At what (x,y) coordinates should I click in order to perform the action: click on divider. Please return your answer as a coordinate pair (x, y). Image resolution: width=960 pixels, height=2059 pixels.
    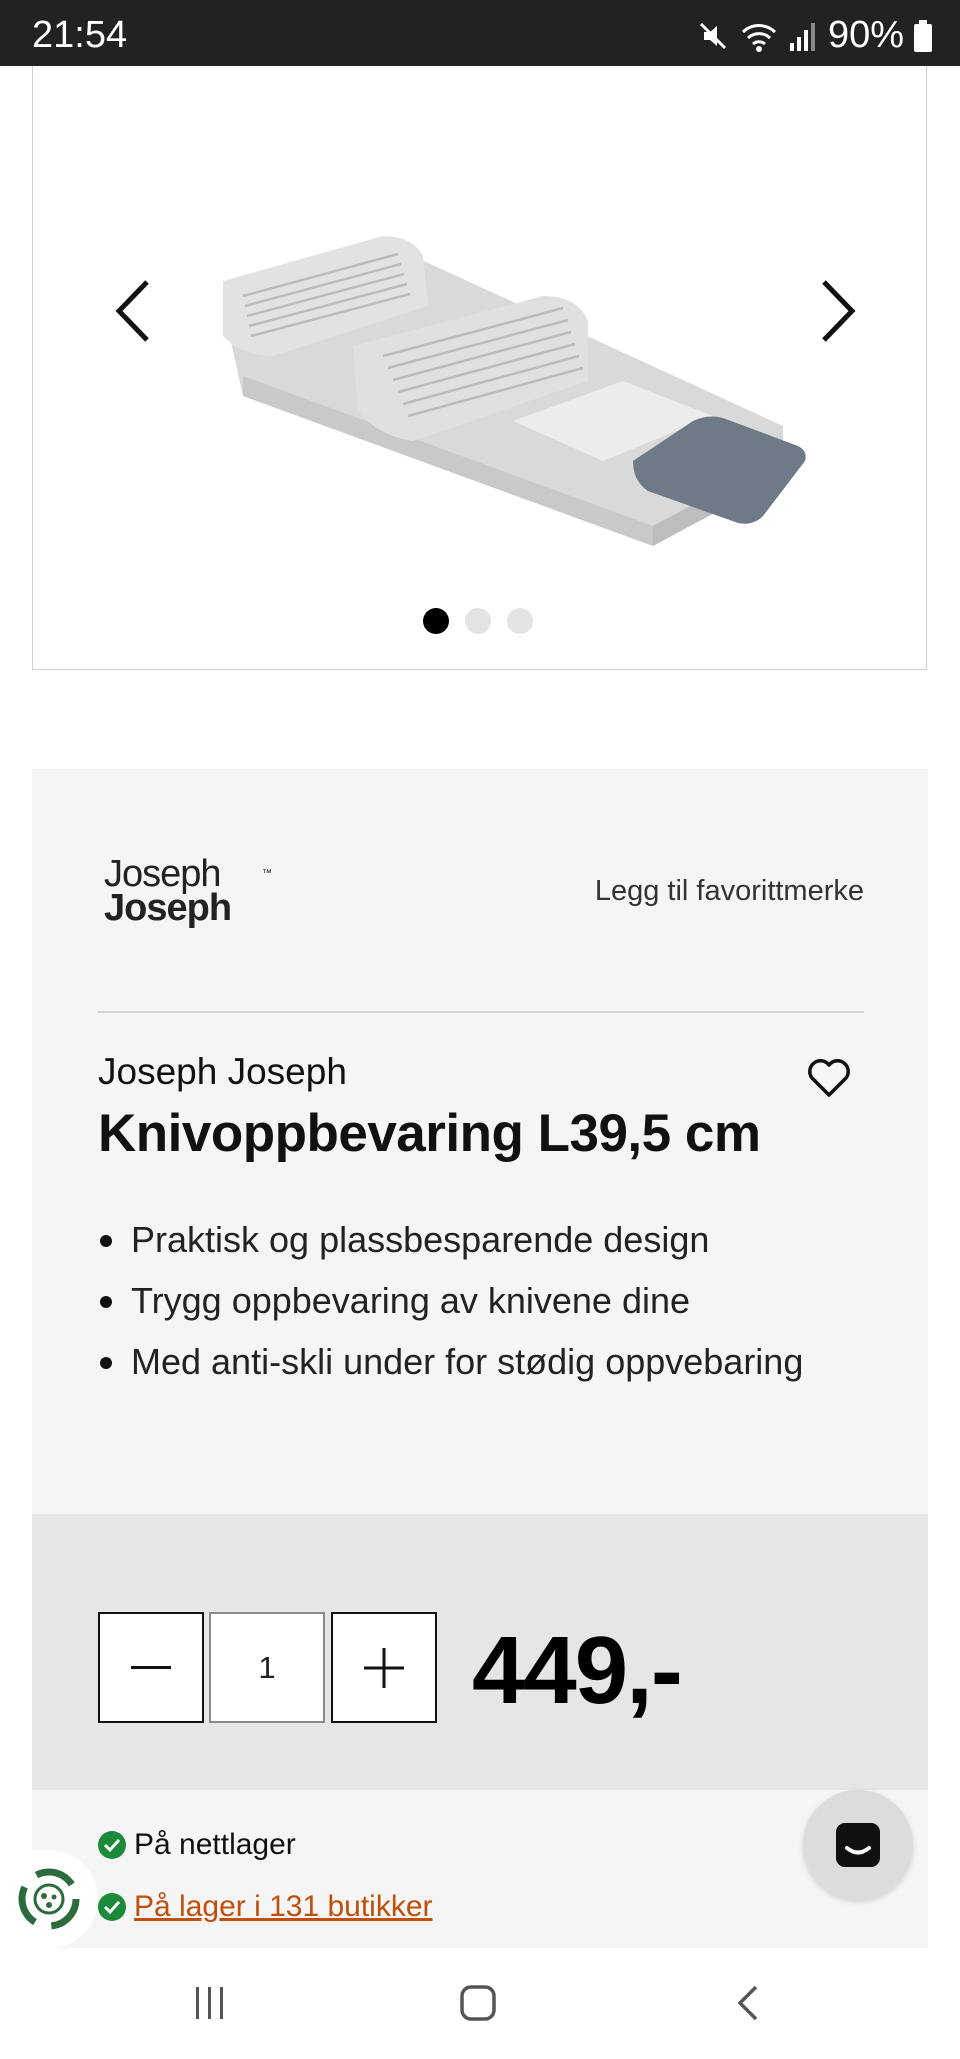
    Looking at the image, I should click on (481, 1012).